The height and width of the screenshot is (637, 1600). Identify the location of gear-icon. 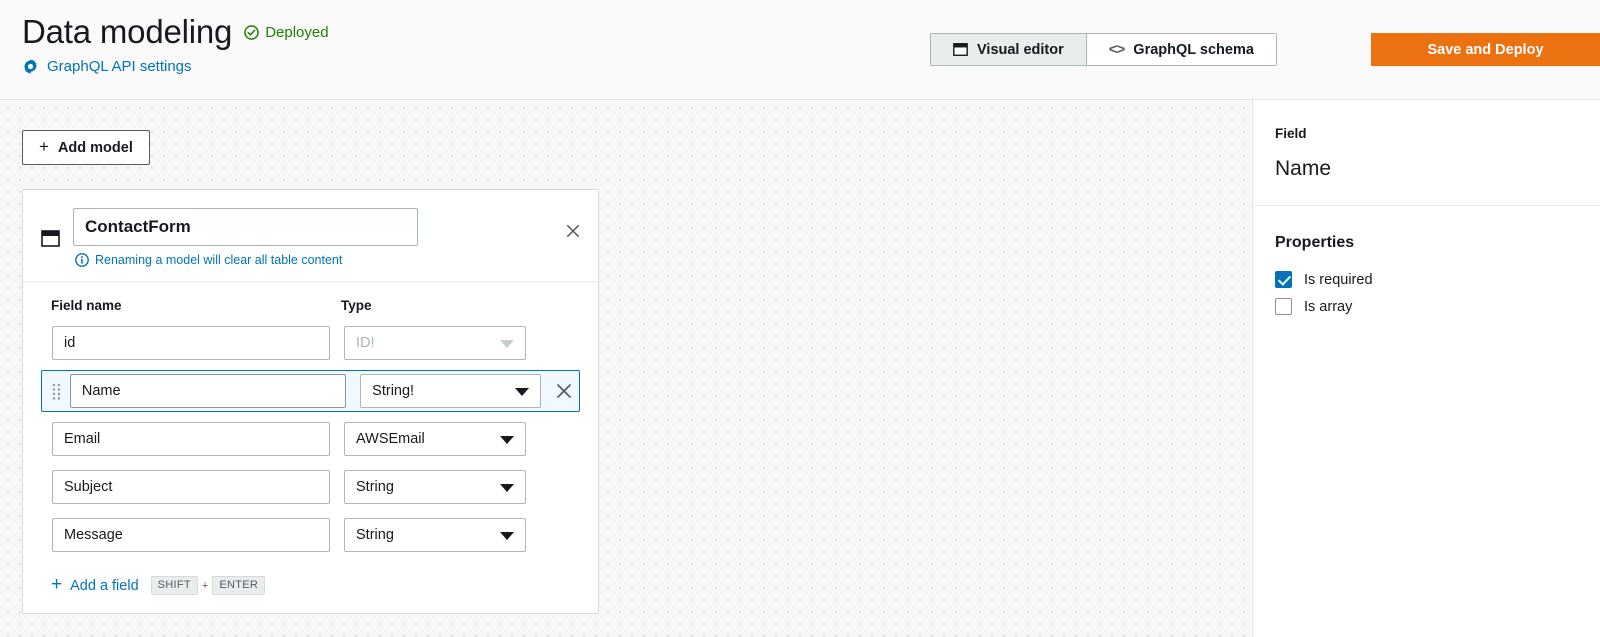
(30, 66).